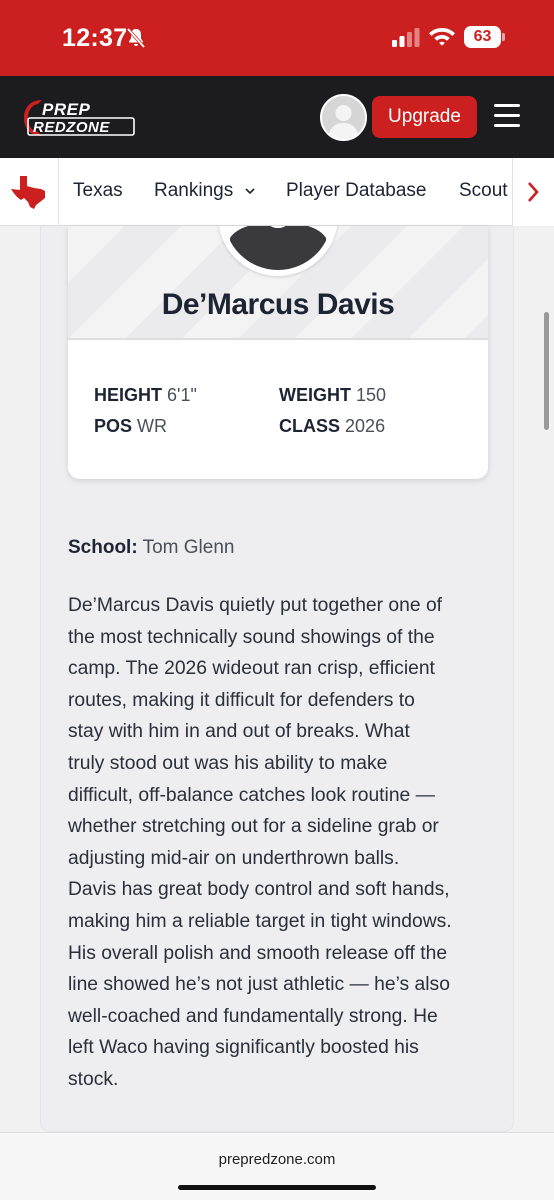 Image resolution: width=554 pixels, height=1200 pixels. Describe the element at coordinates (356, 191) in the screenshot. I see `nav-item-player-database: Player Database` at that location.